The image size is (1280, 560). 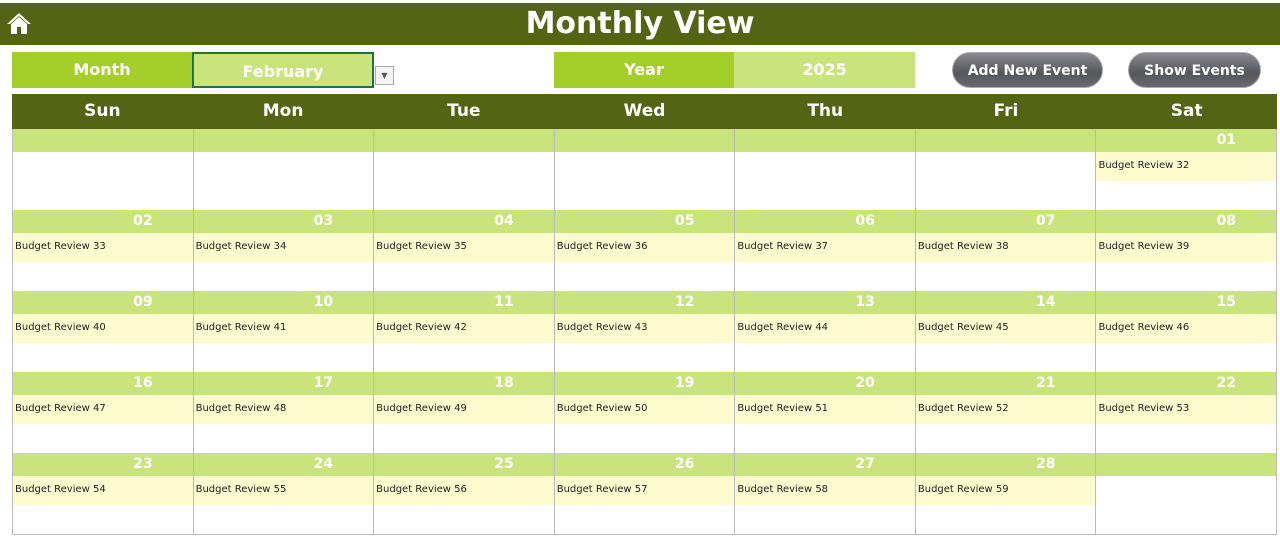 I want to click on day-cell: 21 Budget Review 52, so click(x=1006, y=412).